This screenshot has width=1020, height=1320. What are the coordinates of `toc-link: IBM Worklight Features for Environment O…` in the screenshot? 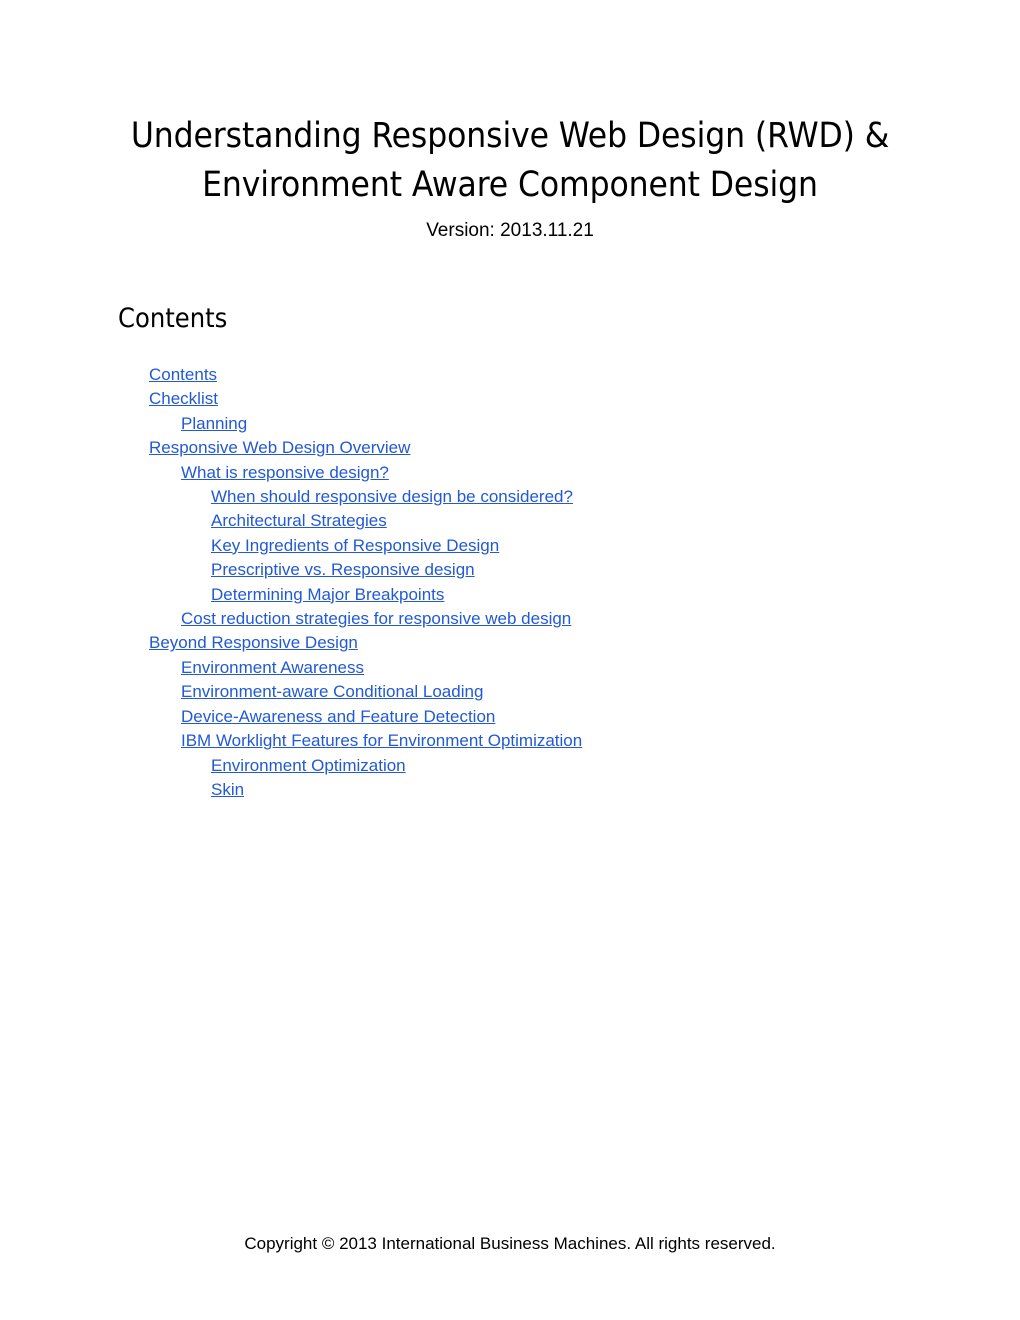 It's located at (381, 741).